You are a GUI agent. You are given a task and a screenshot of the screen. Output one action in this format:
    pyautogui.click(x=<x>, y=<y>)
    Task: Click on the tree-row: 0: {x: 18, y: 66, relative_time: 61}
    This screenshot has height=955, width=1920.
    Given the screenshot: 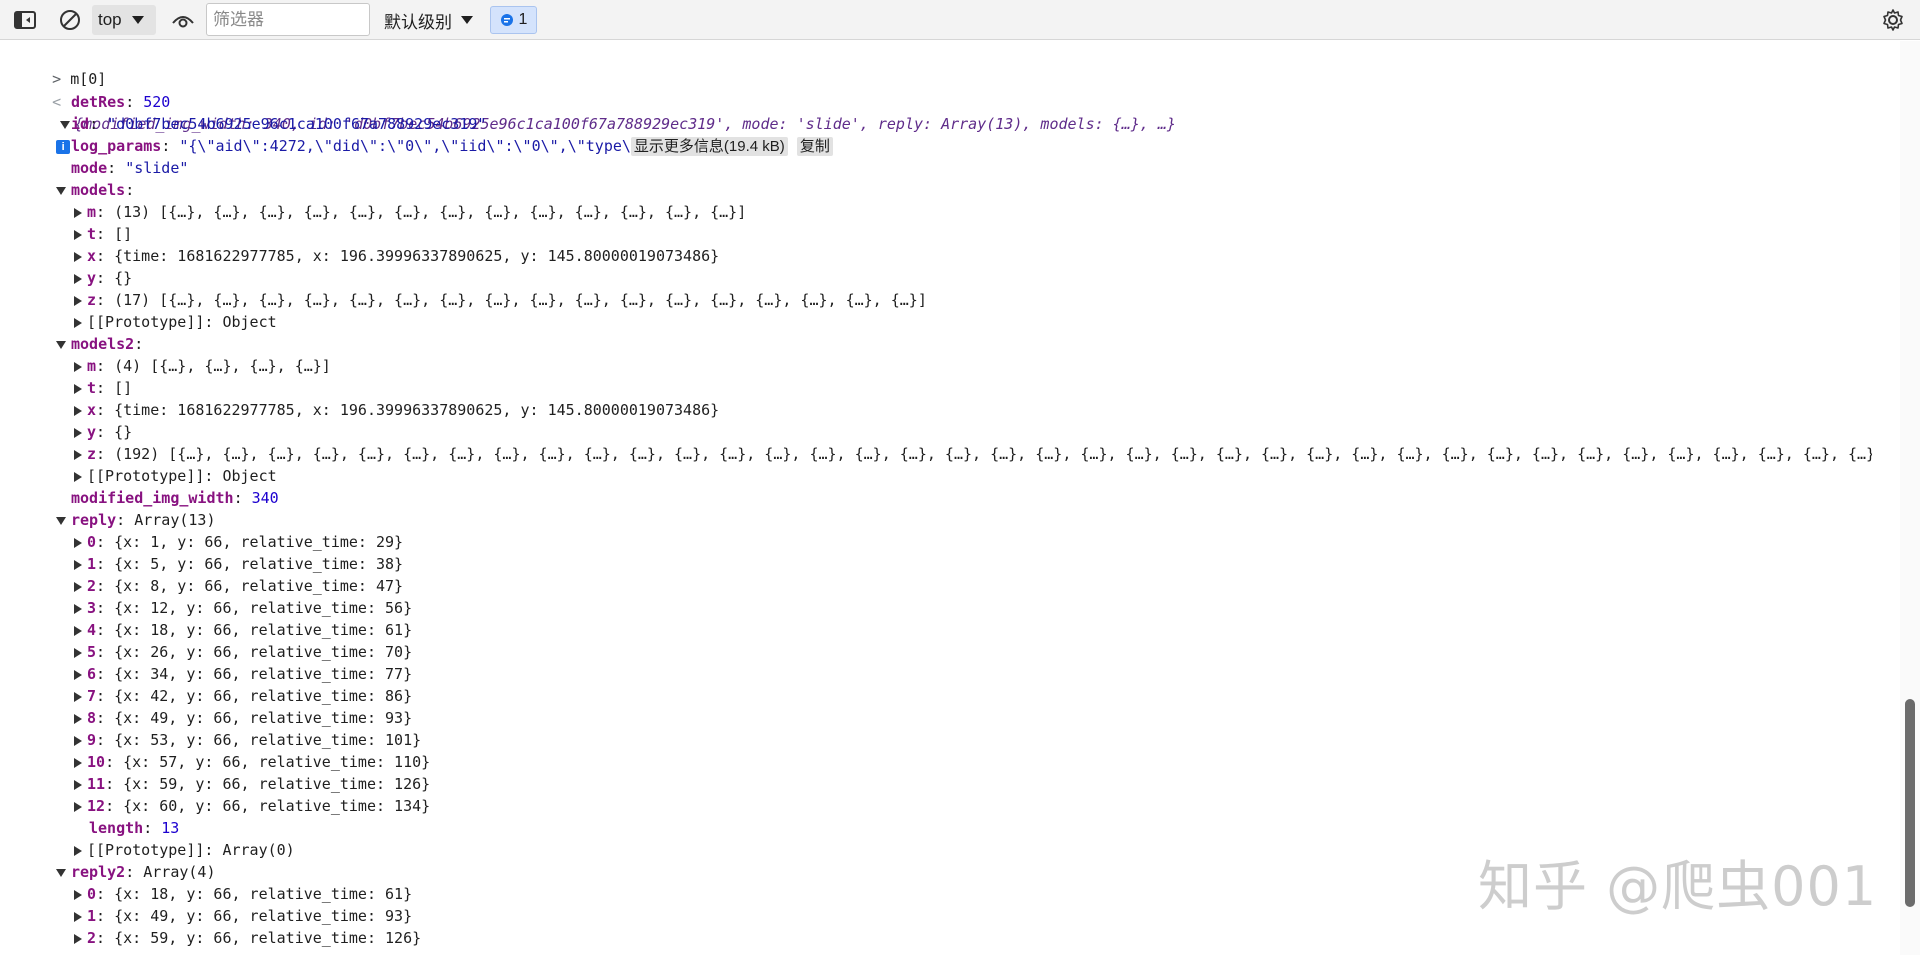 What is the action you would take?
    pyautogui.click(x=243, y=894)
    